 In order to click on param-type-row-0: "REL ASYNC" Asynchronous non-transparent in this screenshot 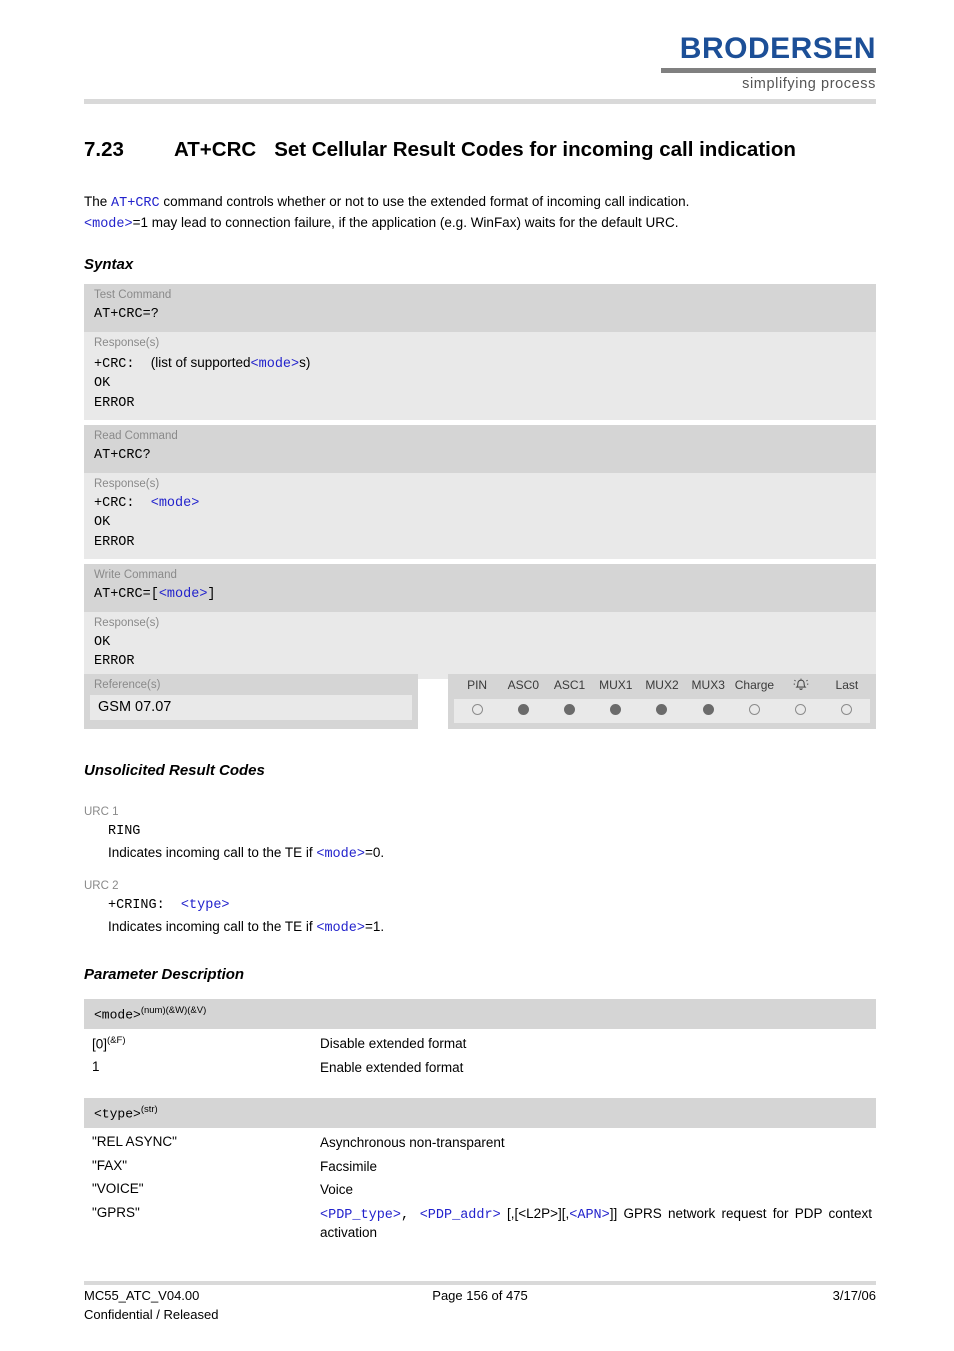, I will do `click(480, 1140)`.